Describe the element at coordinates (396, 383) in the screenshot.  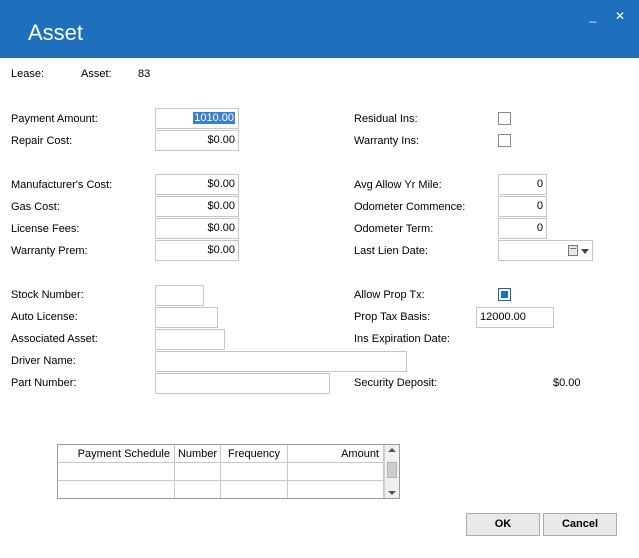
I see `security-deposit-label: Security Deposit:` at that location.